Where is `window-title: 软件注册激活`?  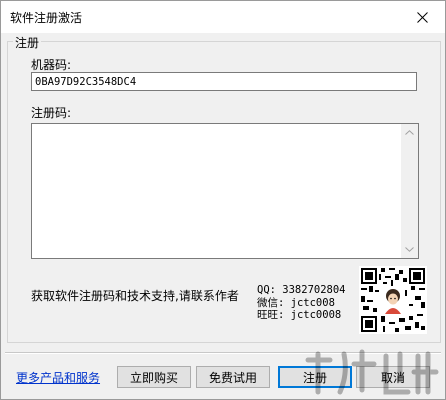 window-title: 软件注册激活 is located at coordinates (46, 18).